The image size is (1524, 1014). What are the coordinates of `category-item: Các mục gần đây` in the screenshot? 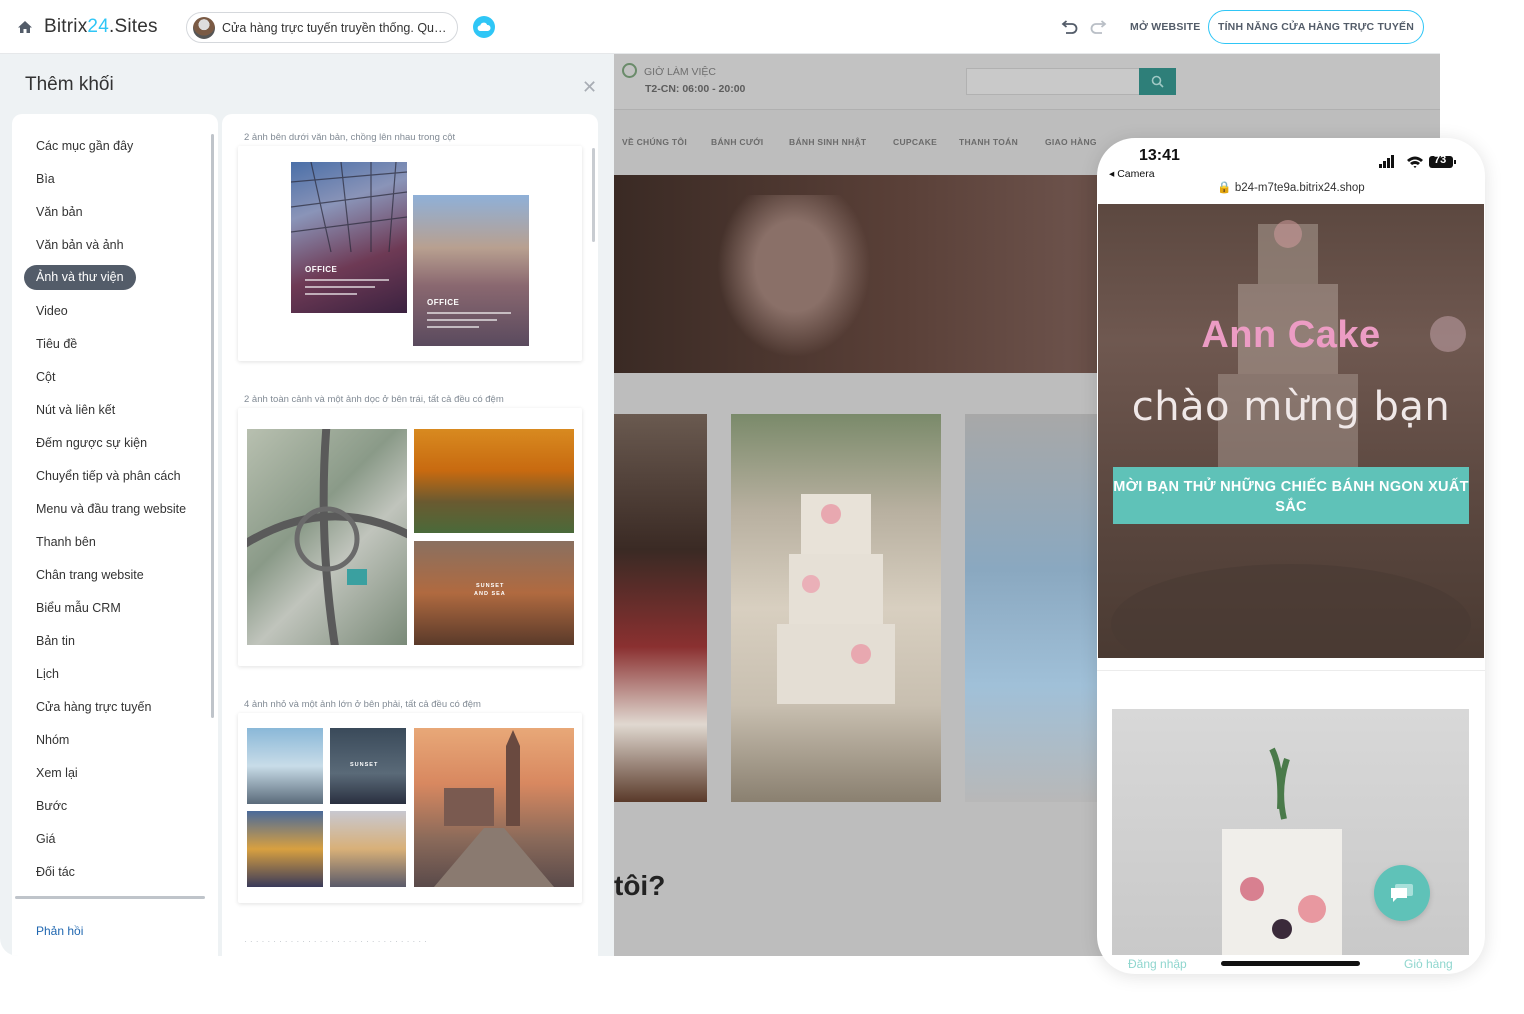 It's located at (84, 146).